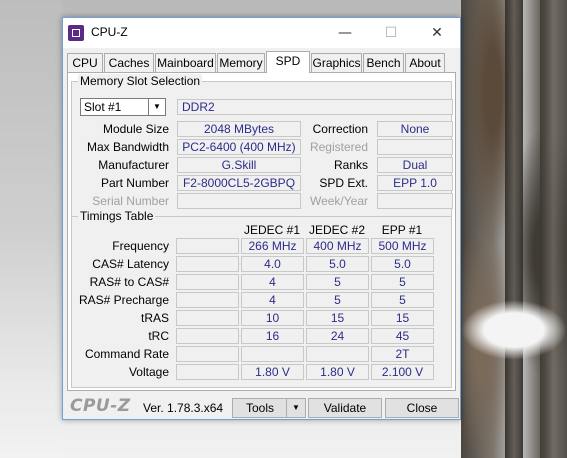  What do you see at coordinates (272, 264) in the screenshot?
I see `timing-cell: 4.0` at bounding box center [272, 264].